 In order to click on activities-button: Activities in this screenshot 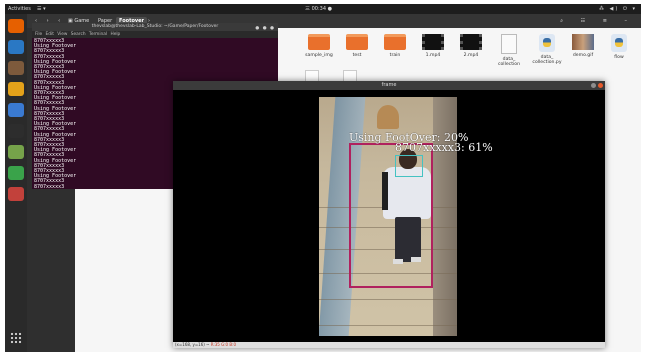, I will do `click(19, 9)`.